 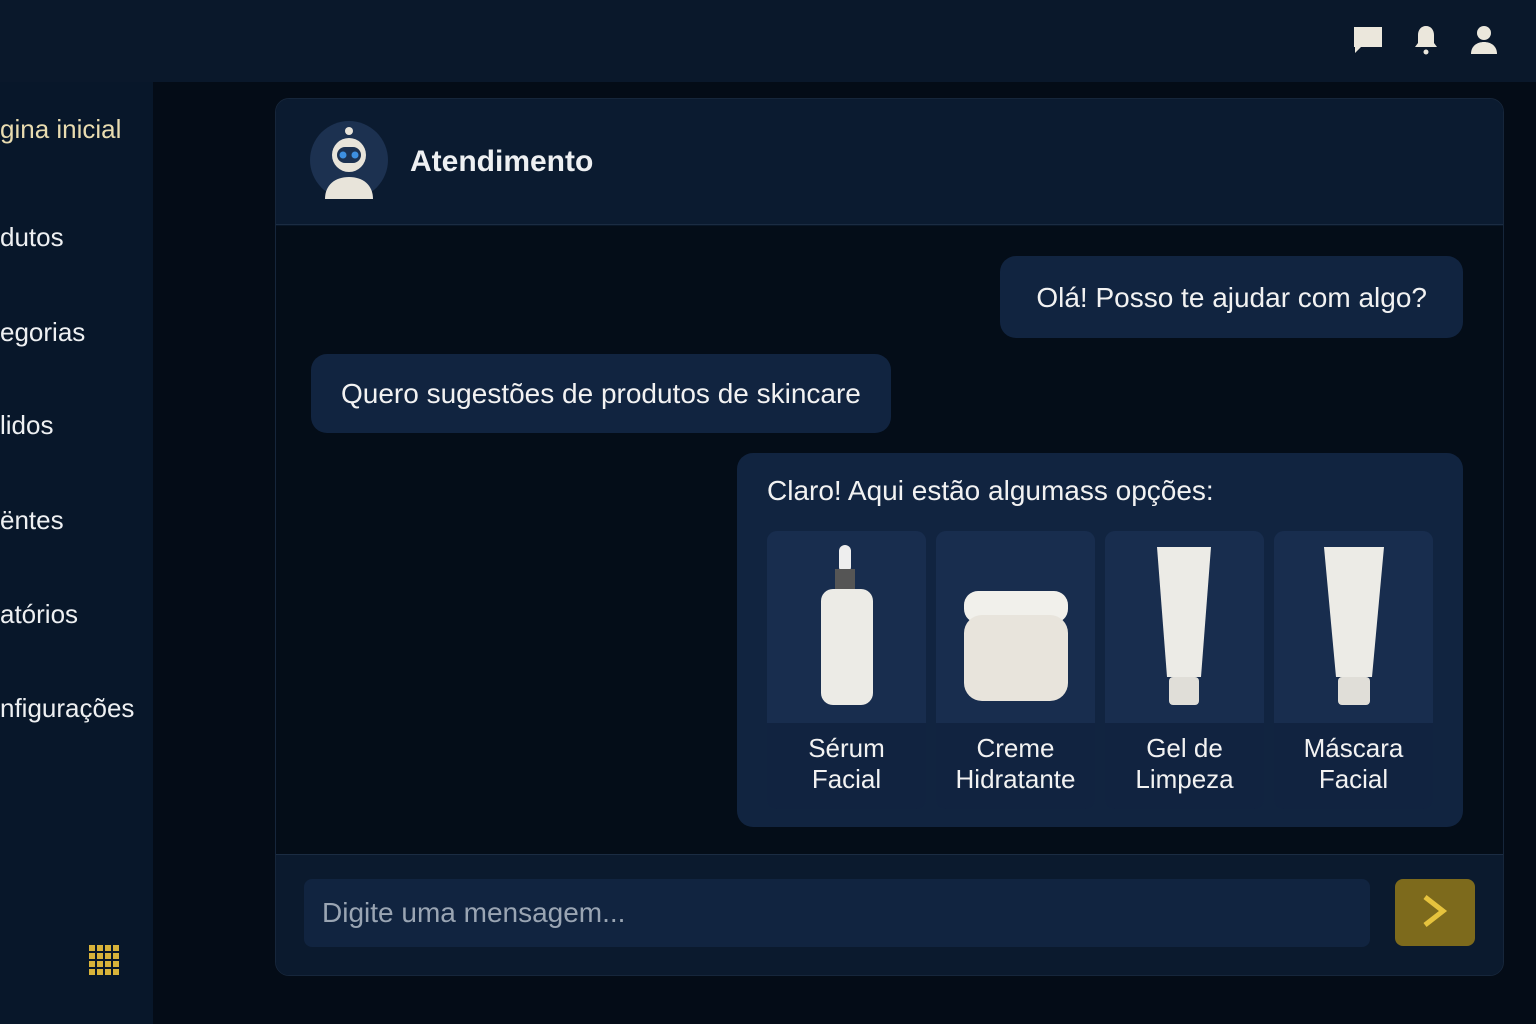 I want to click on user-message: Quero sugestões de produtos de skincare, so click(x=601, y=393).